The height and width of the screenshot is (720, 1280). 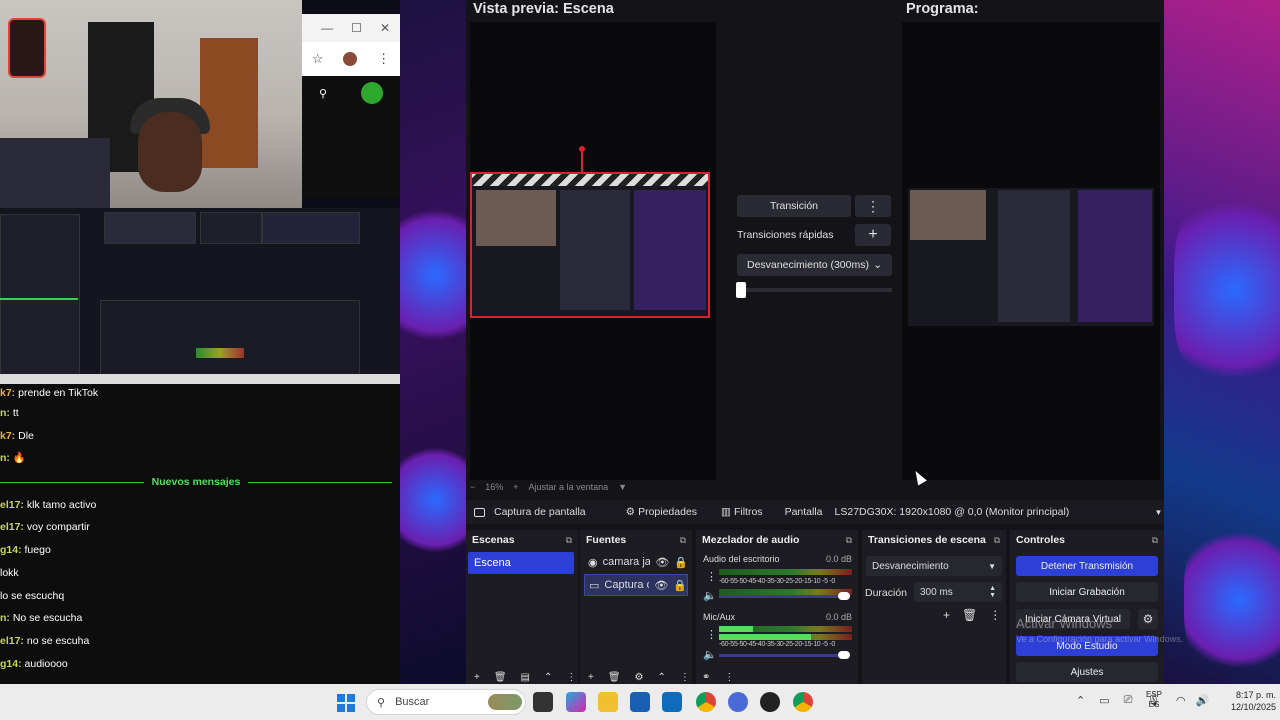 What do you see at coordinates (351, 106) in the screenshot?
I see `browser-window-mini: — ☐ ✕ ☆ ⋮ ⚲` at bounding box center [351, 106].